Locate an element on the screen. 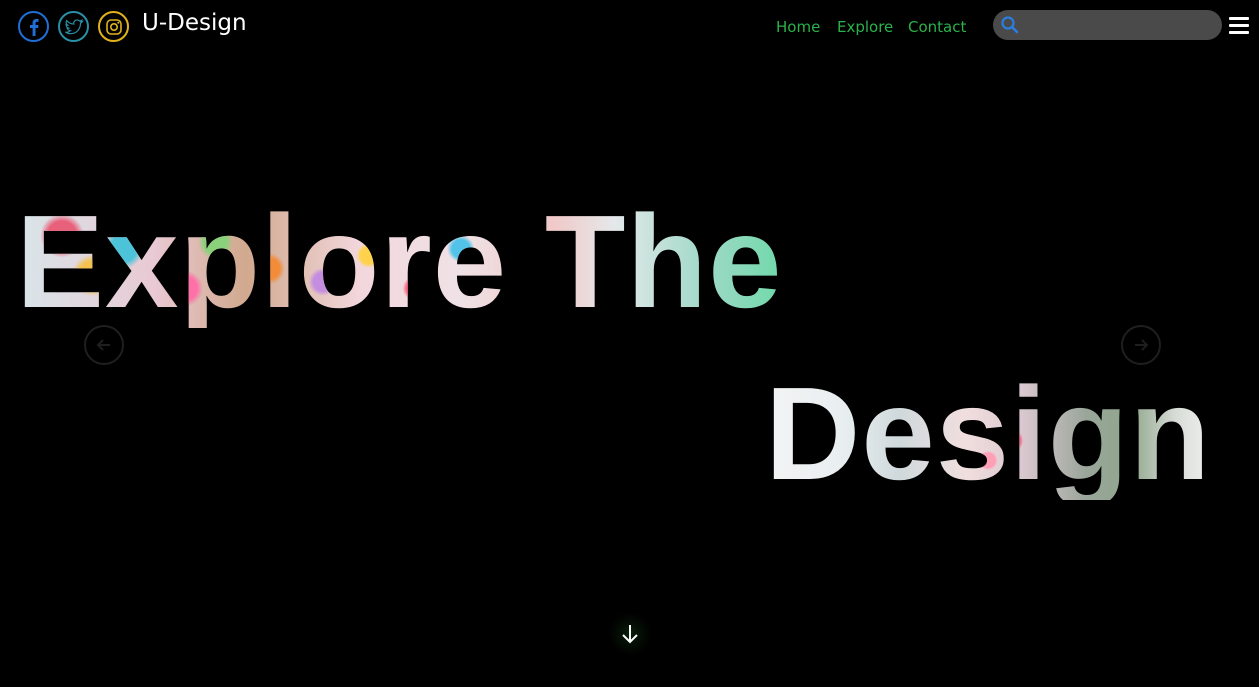  facebook-icon is located at coordinates (34, 27).